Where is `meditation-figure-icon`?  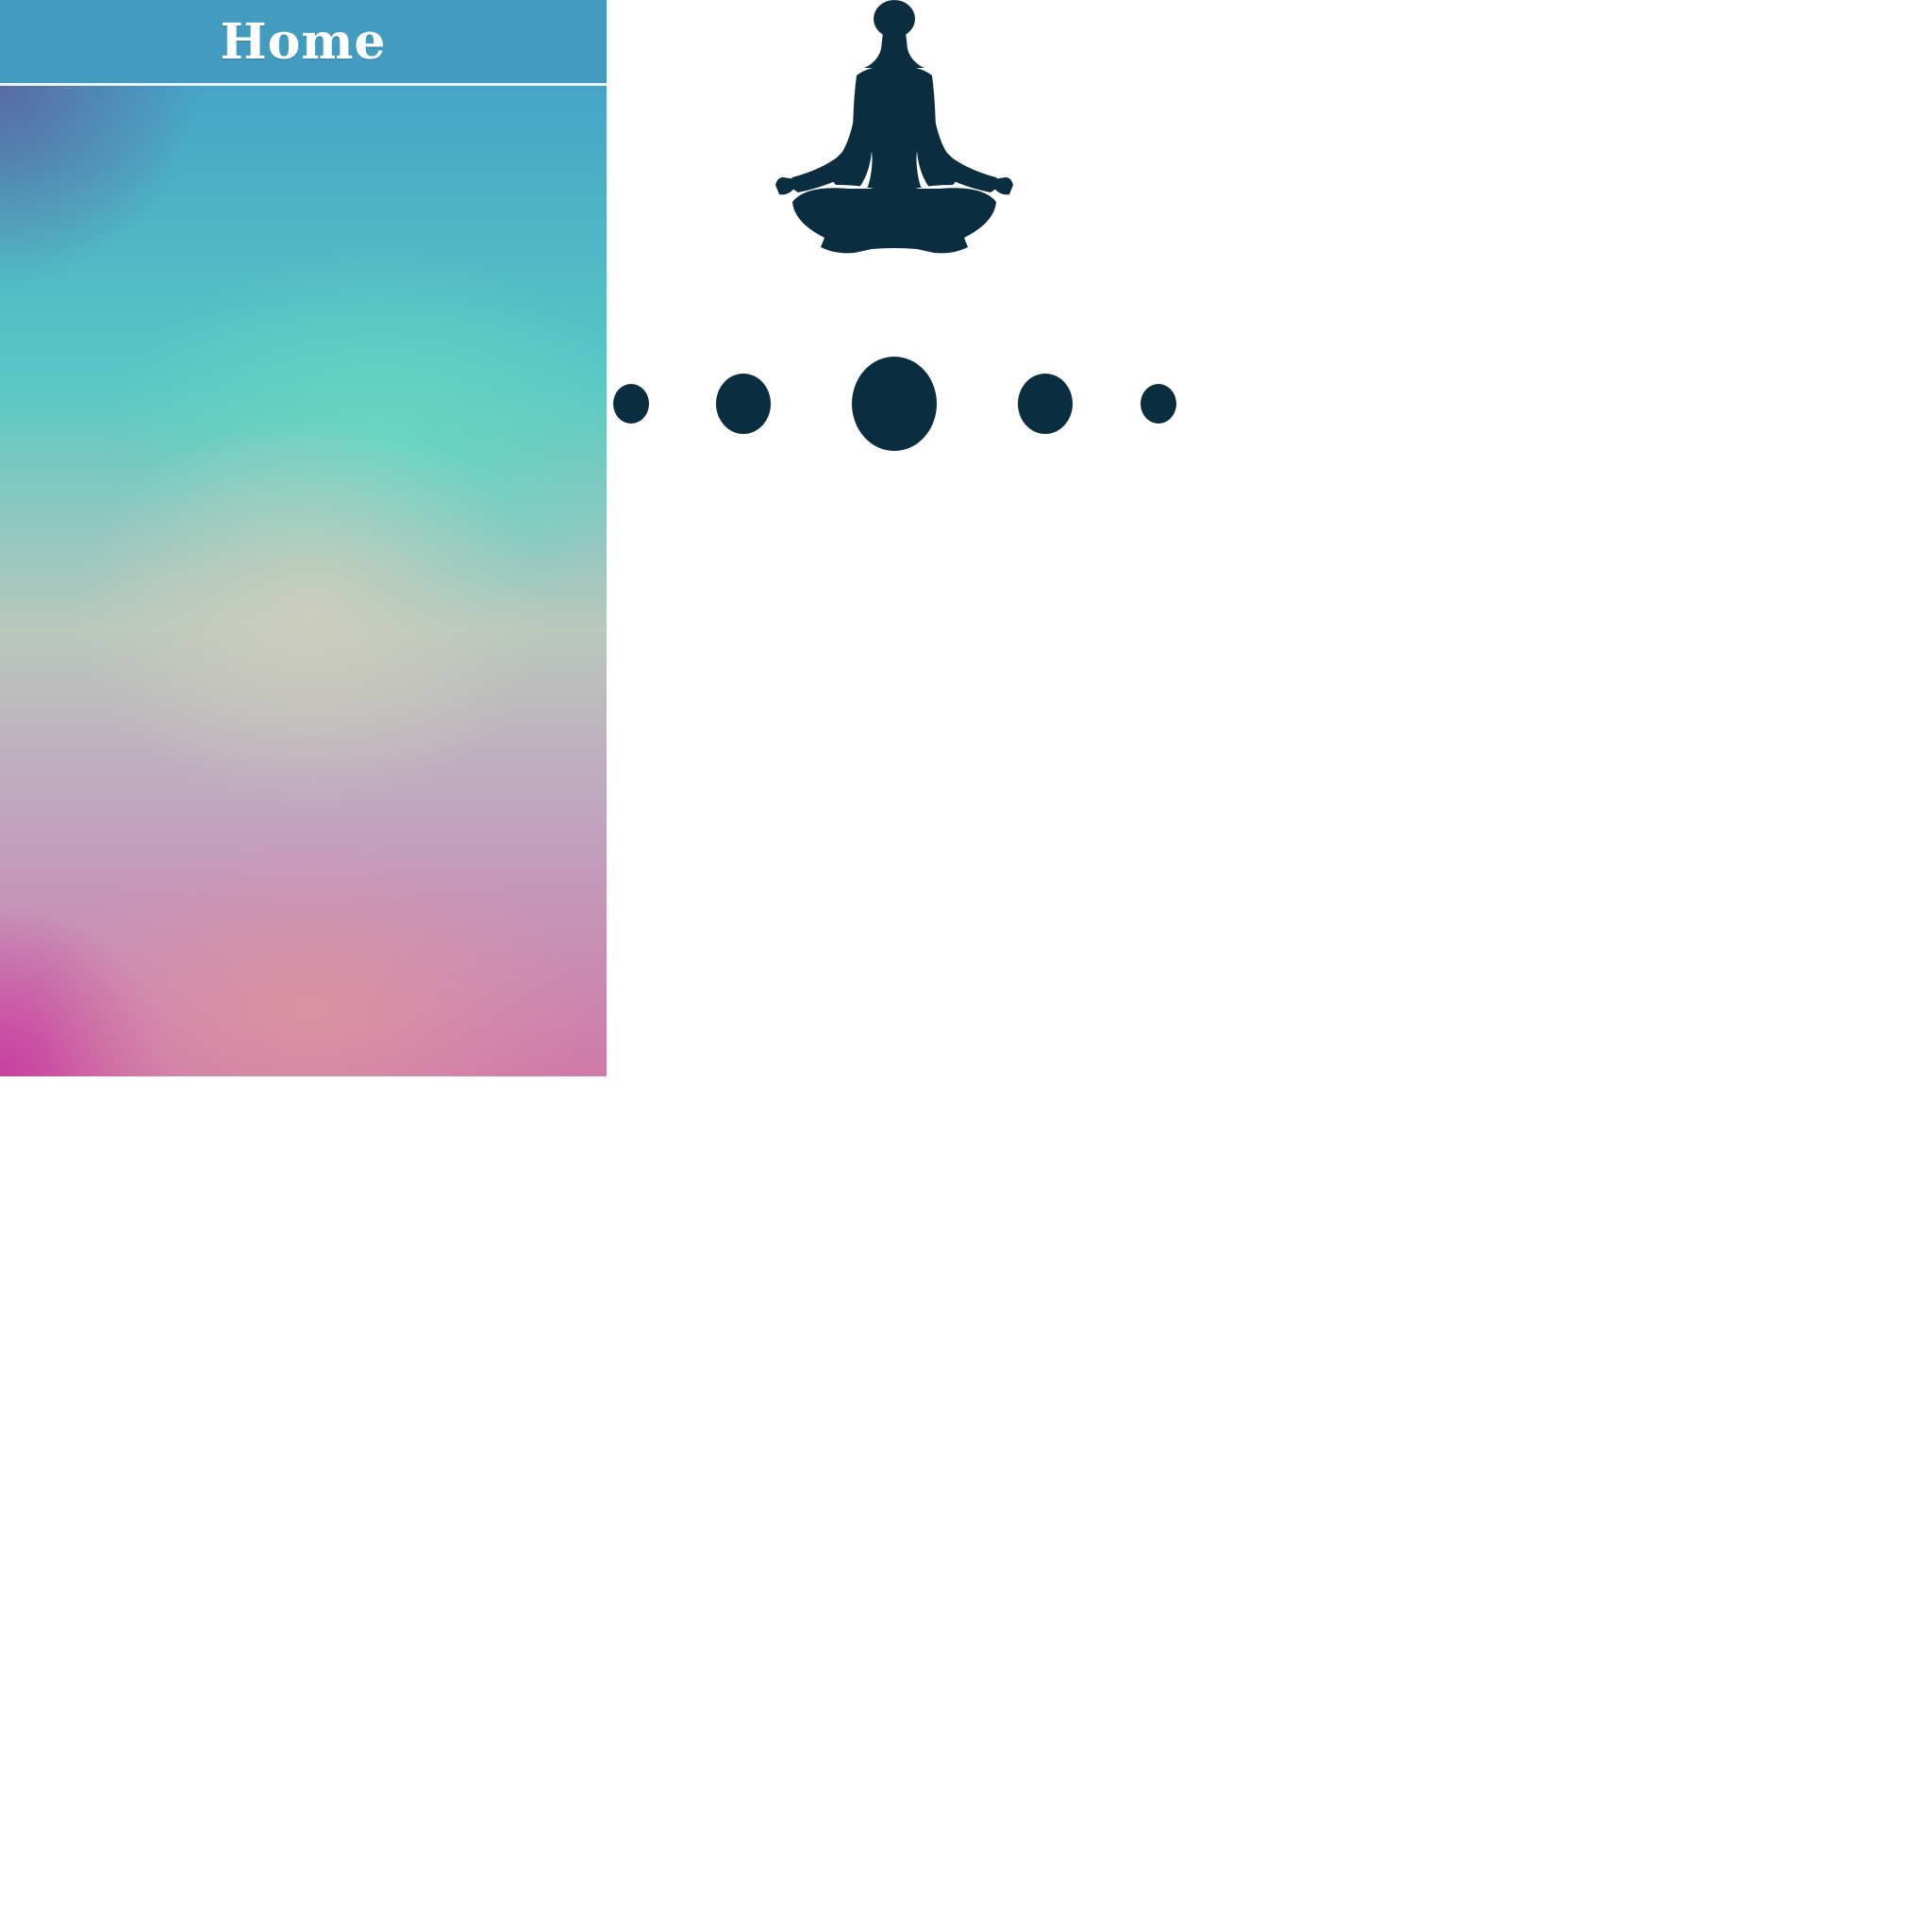
meditation-figure-icon is located at coordinates (894, 127).